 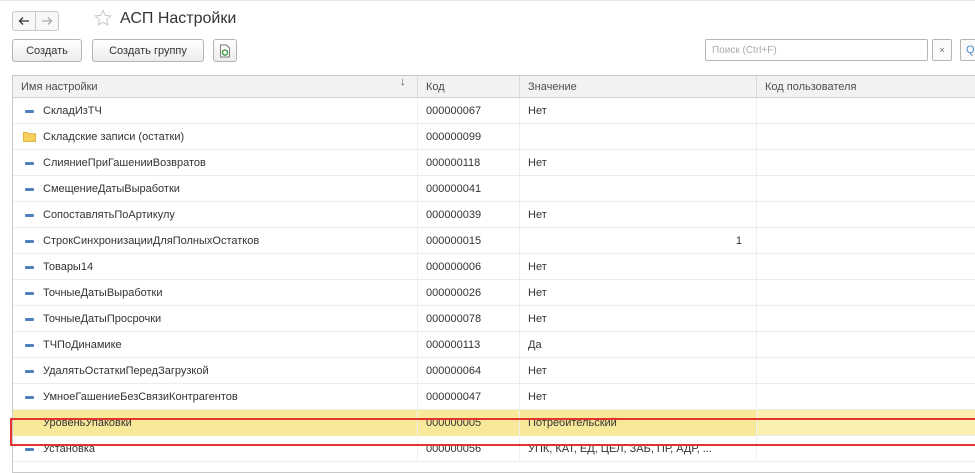 I want to click on table-row: СлияниеПриГашенииВозвратов 000000118 Нет, so click(x=494, y=163).